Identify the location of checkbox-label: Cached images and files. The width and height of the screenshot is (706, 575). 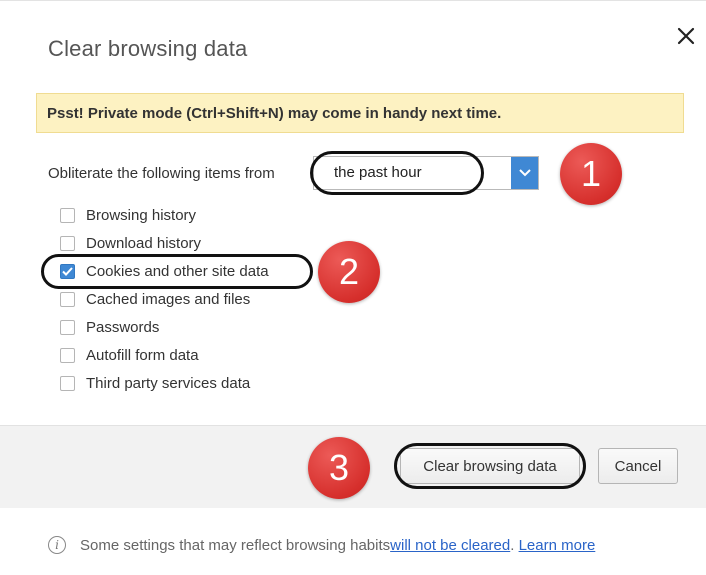
(168, 299).